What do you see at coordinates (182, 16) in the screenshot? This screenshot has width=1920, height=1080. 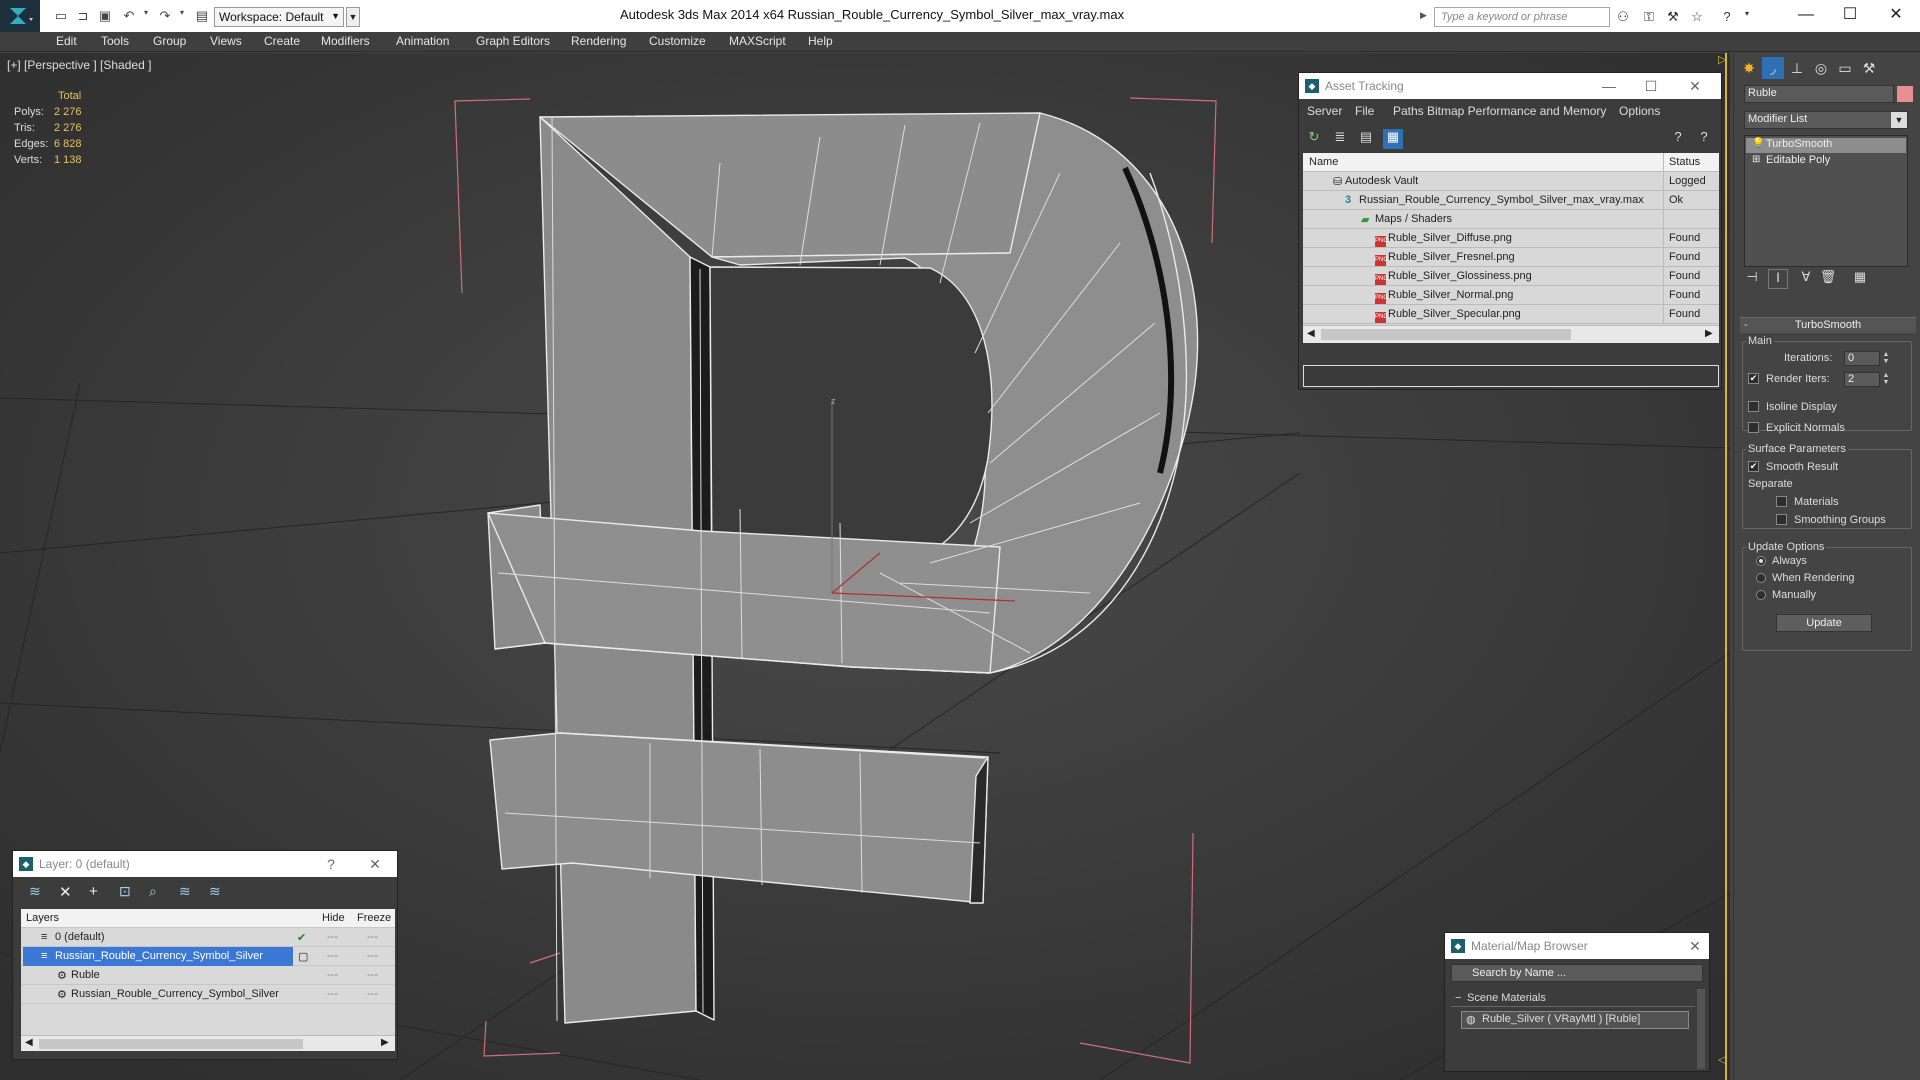 I see `redo-dropdown-icon: ▾` at bounding box center [182, 16].